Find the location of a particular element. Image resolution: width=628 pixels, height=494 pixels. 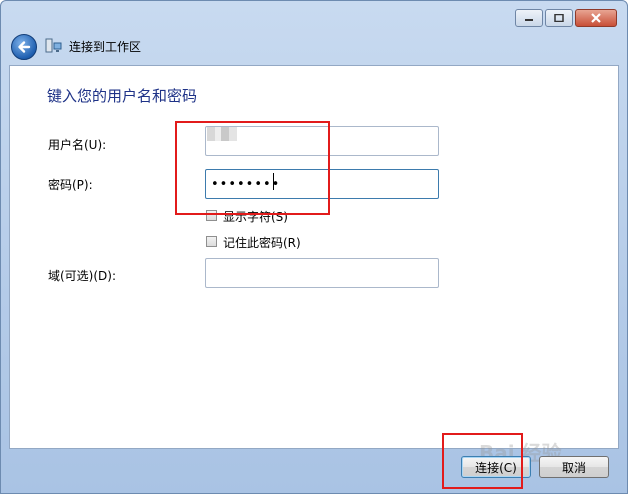

password-masked-value: •••••••• is located at coordinates (246, 184).